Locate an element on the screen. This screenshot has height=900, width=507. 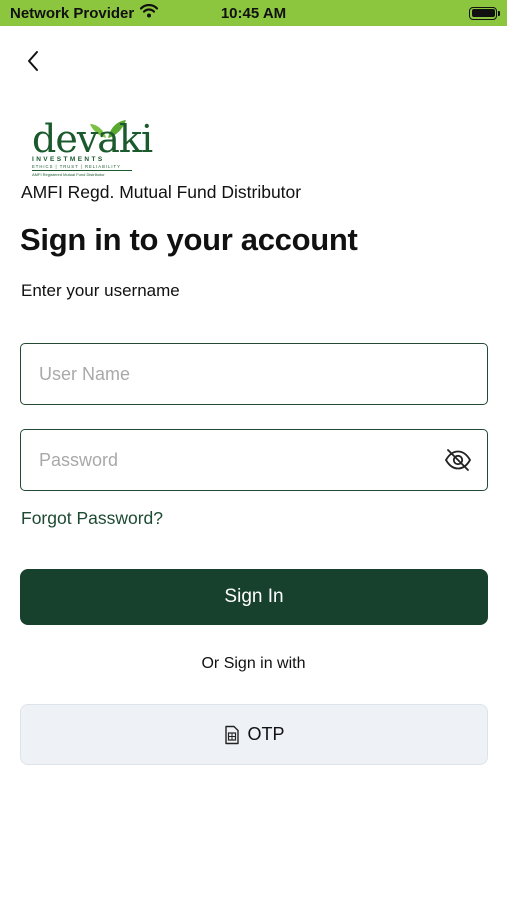
chevron-left-icon is located at coordinates (33, 61).